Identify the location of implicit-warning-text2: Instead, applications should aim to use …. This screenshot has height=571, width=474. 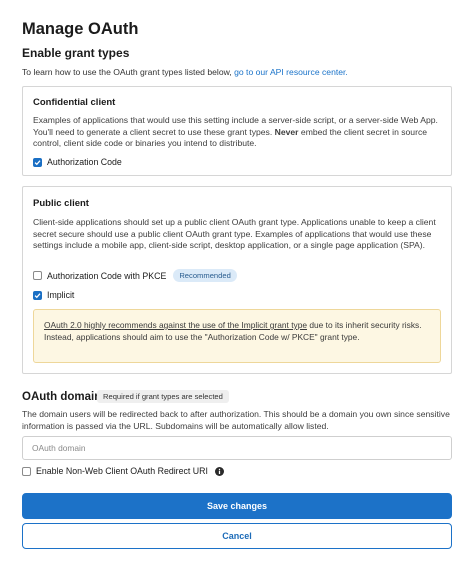
(202, 336).